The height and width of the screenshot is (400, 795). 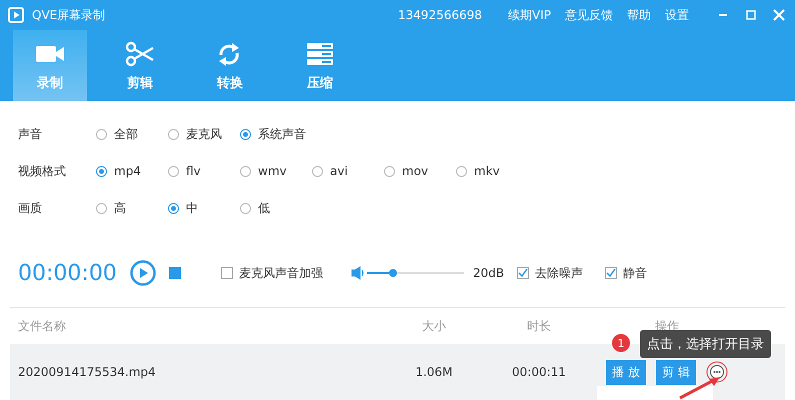 What do you see at coordinates (559, 273) in the screenshot?
I see `checkbox-label: 去除噪声` at bounding box center [559, 273].